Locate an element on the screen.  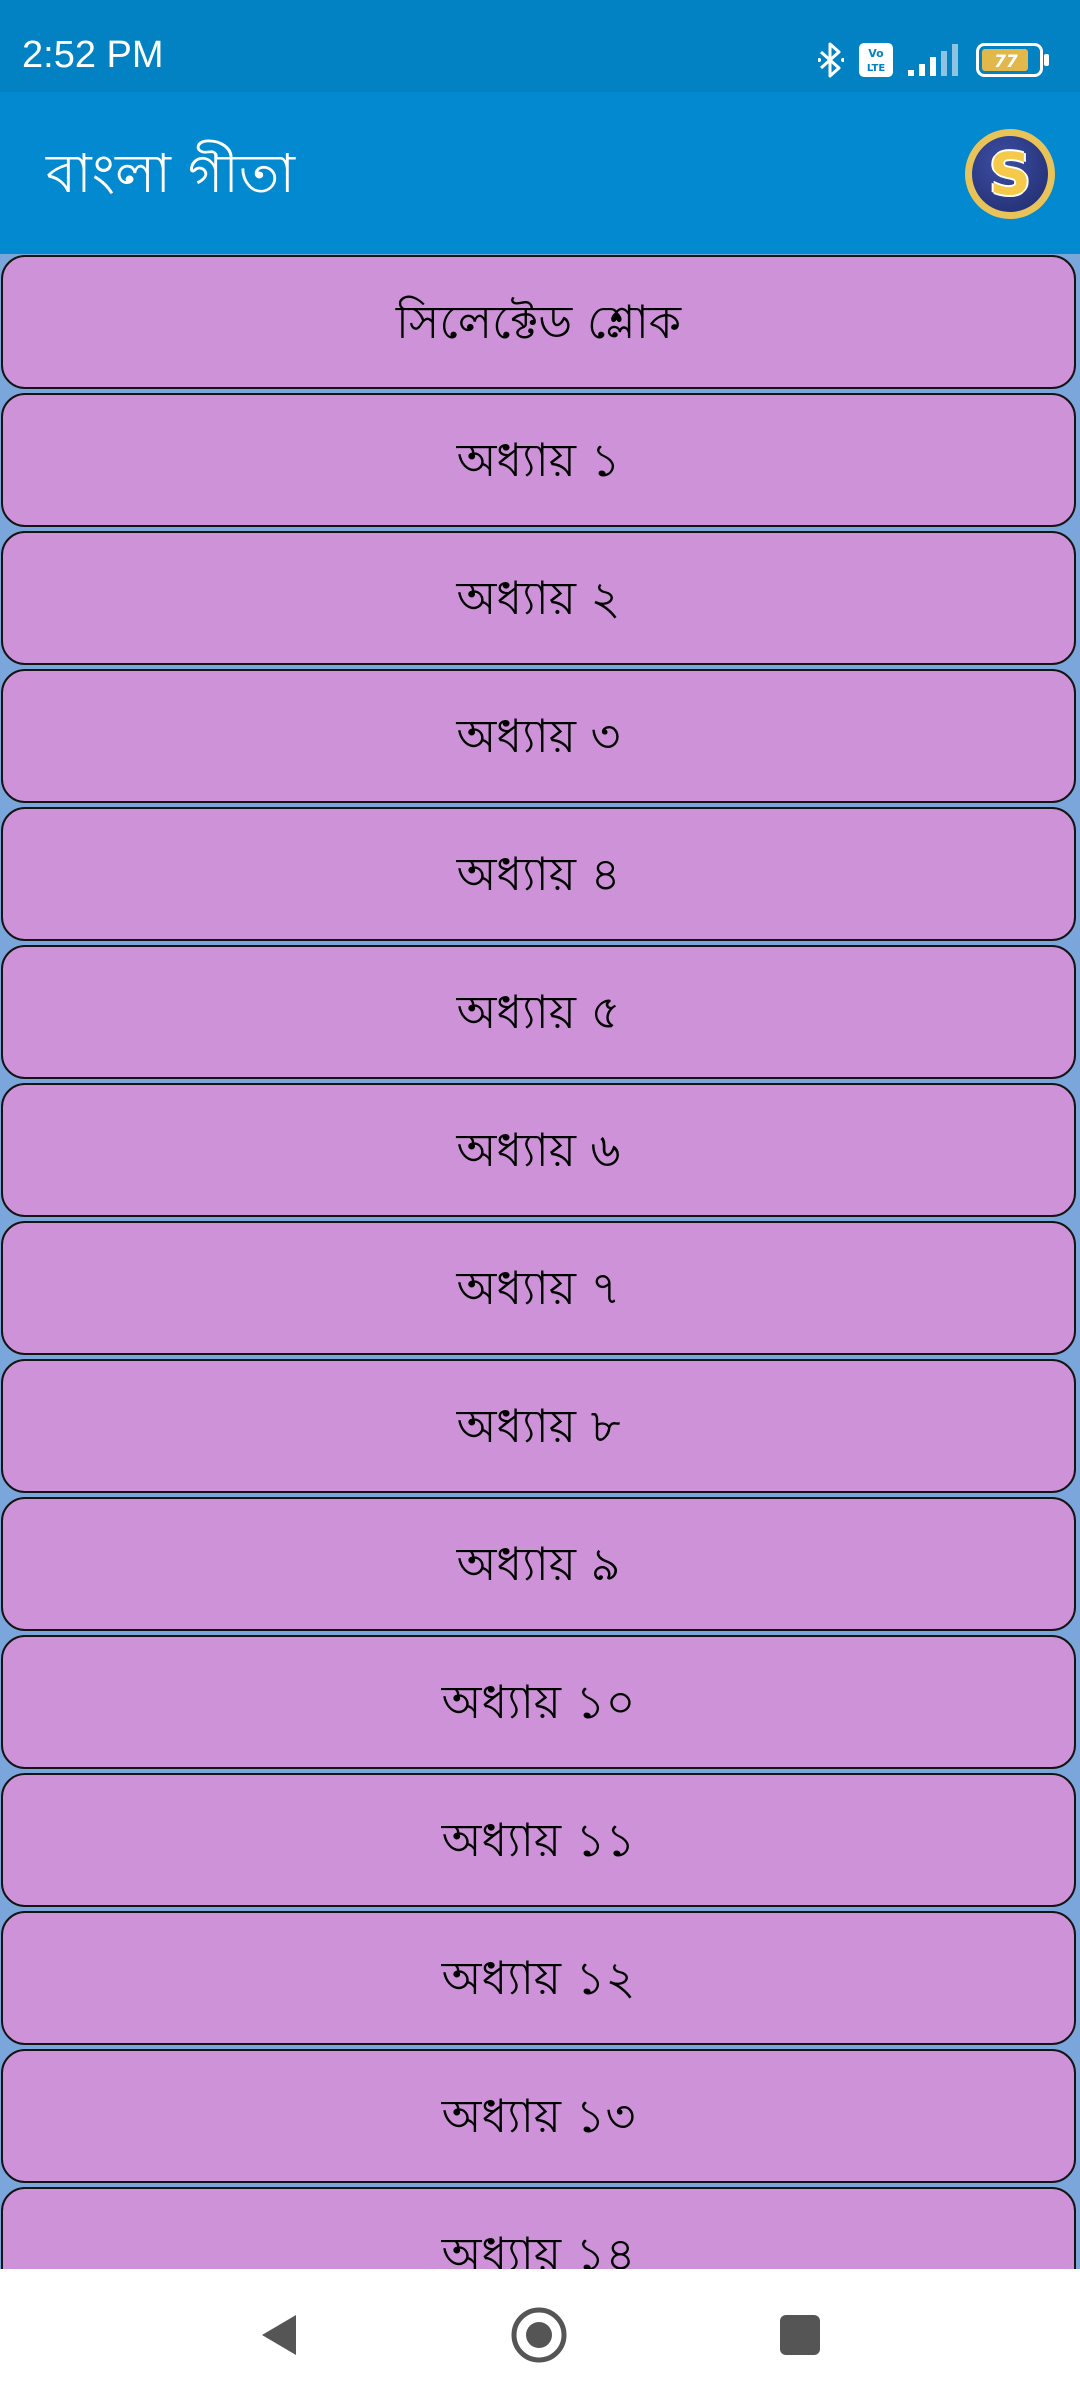
svg-text: Vo is located at coordinates (876, 53).